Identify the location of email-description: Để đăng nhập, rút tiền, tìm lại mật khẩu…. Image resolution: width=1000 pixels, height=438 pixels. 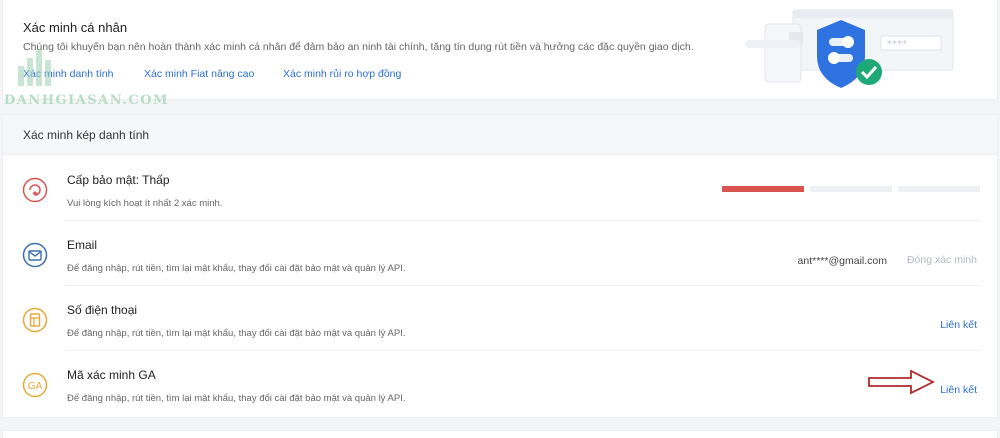
(236, 268).